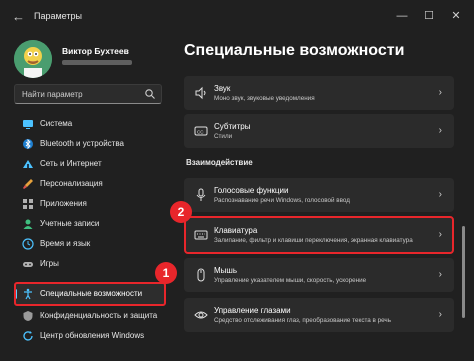 The height and width of the screenshot is (361, 474). What do you see at coordinates (49, 263) in the screenshot?
I see `sidebar-item-label: Игры` at bounding box center [49, 263].